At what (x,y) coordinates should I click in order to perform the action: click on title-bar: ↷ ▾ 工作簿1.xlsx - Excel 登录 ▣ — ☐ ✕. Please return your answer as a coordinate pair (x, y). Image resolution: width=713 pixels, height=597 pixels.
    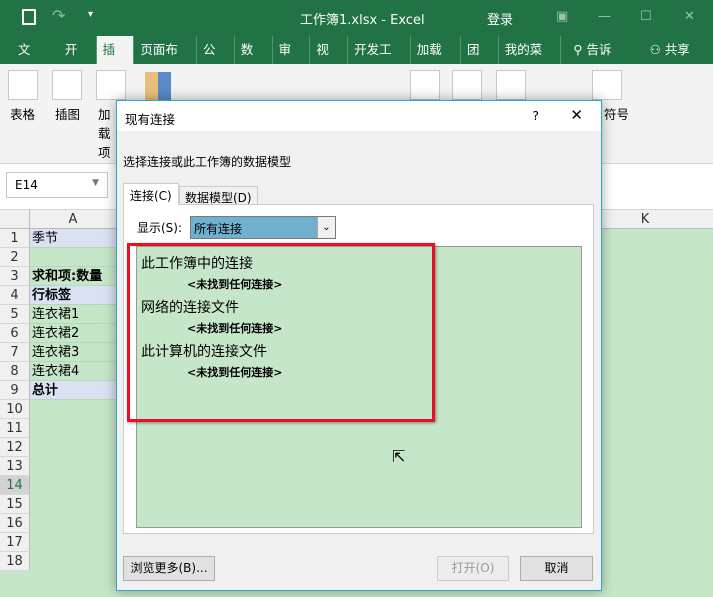
    Looking at the image, I should click on (356, 18).